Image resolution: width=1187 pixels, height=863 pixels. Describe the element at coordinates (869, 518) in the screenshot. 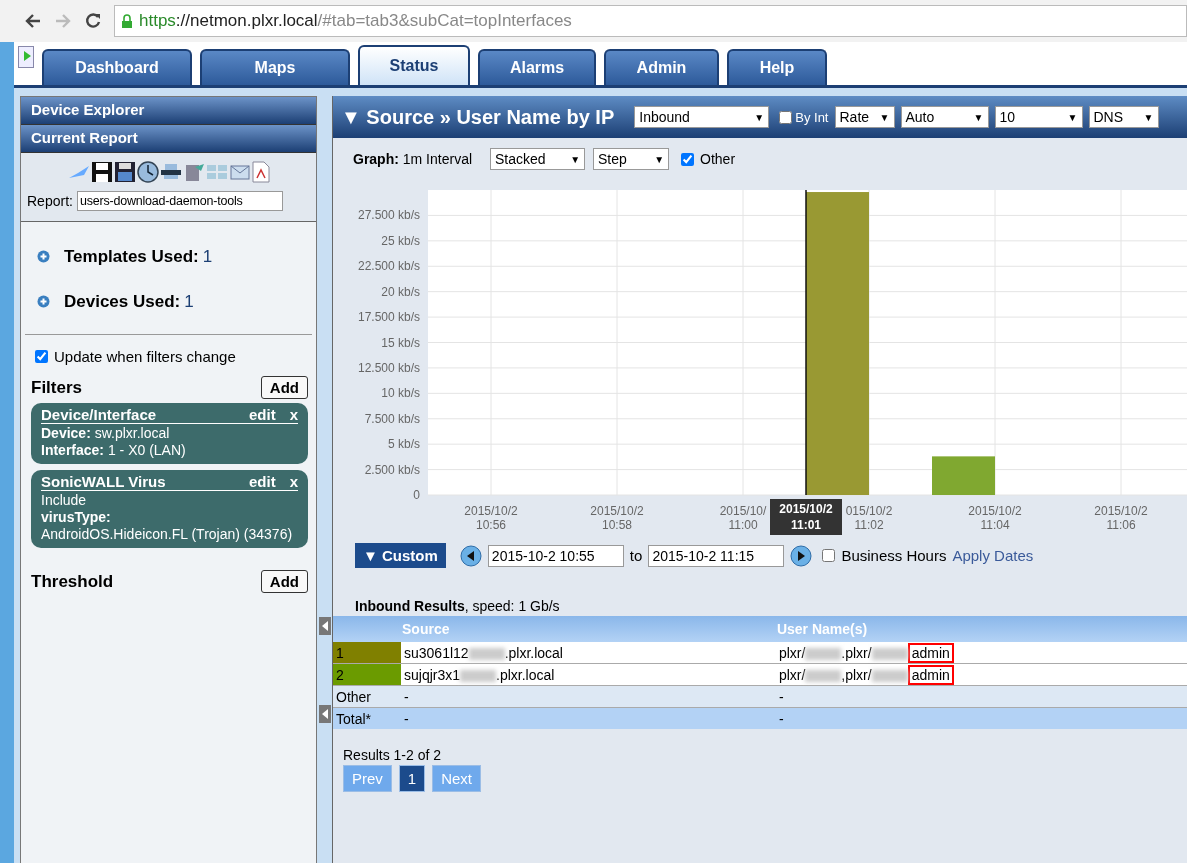

I see `x-tick-label: 015/10/2 11:02` at that location.